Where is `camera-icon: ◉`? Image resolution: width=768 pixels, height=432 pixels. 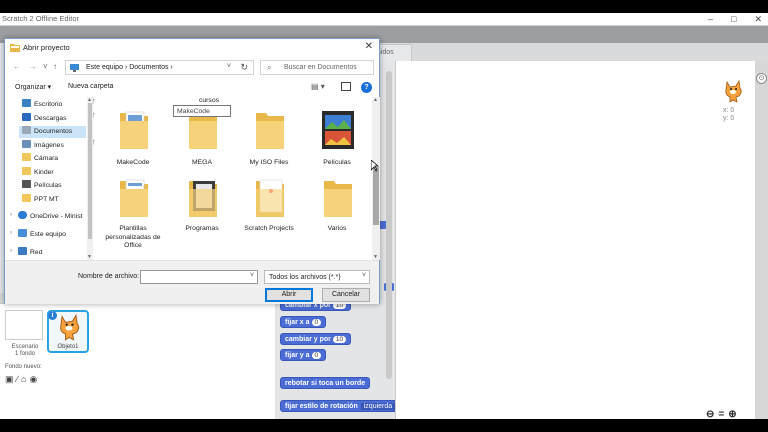
camera-icon: ◉ is located at coordinates (33, 379).